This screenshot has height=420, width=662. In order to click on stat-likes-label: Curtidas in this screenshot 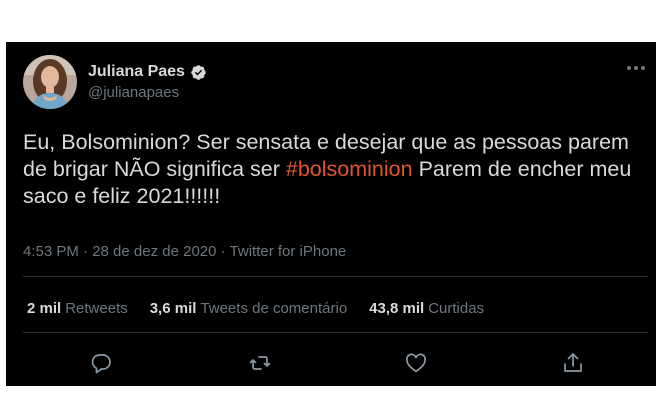, I will do `click(456, 308)`.